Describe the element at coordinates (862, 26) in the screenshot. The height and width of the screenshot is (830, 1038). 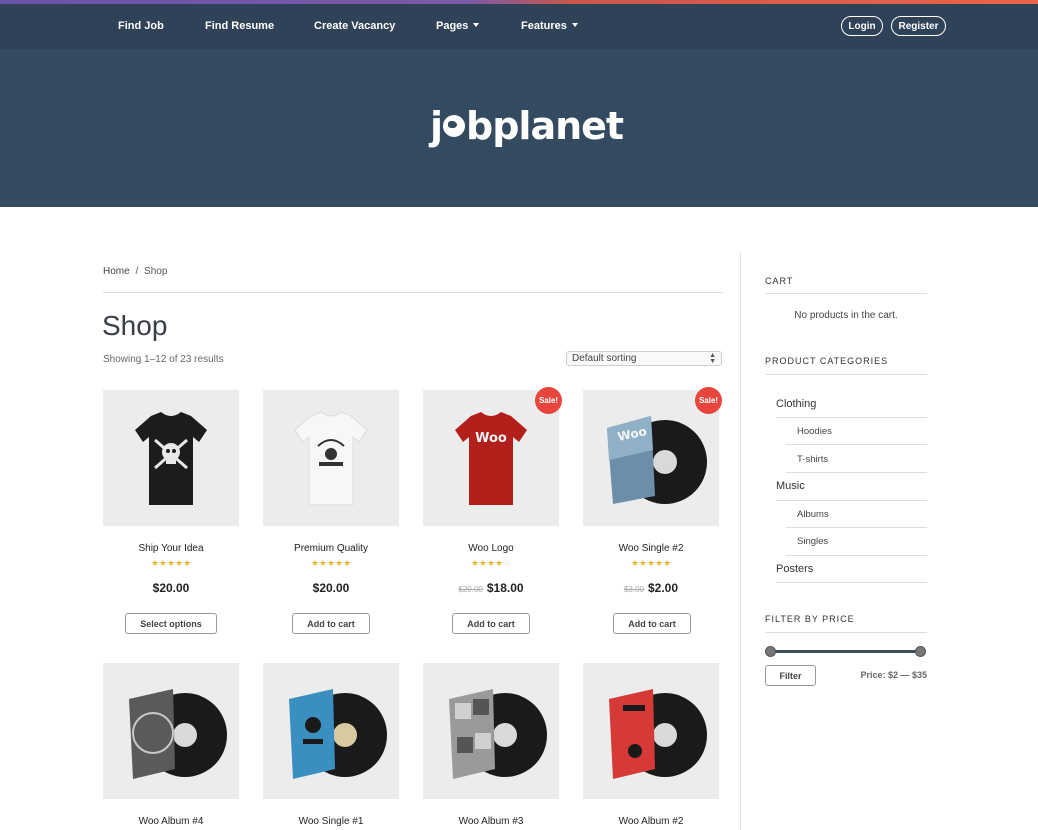
I see `login-button: Login` at that location.